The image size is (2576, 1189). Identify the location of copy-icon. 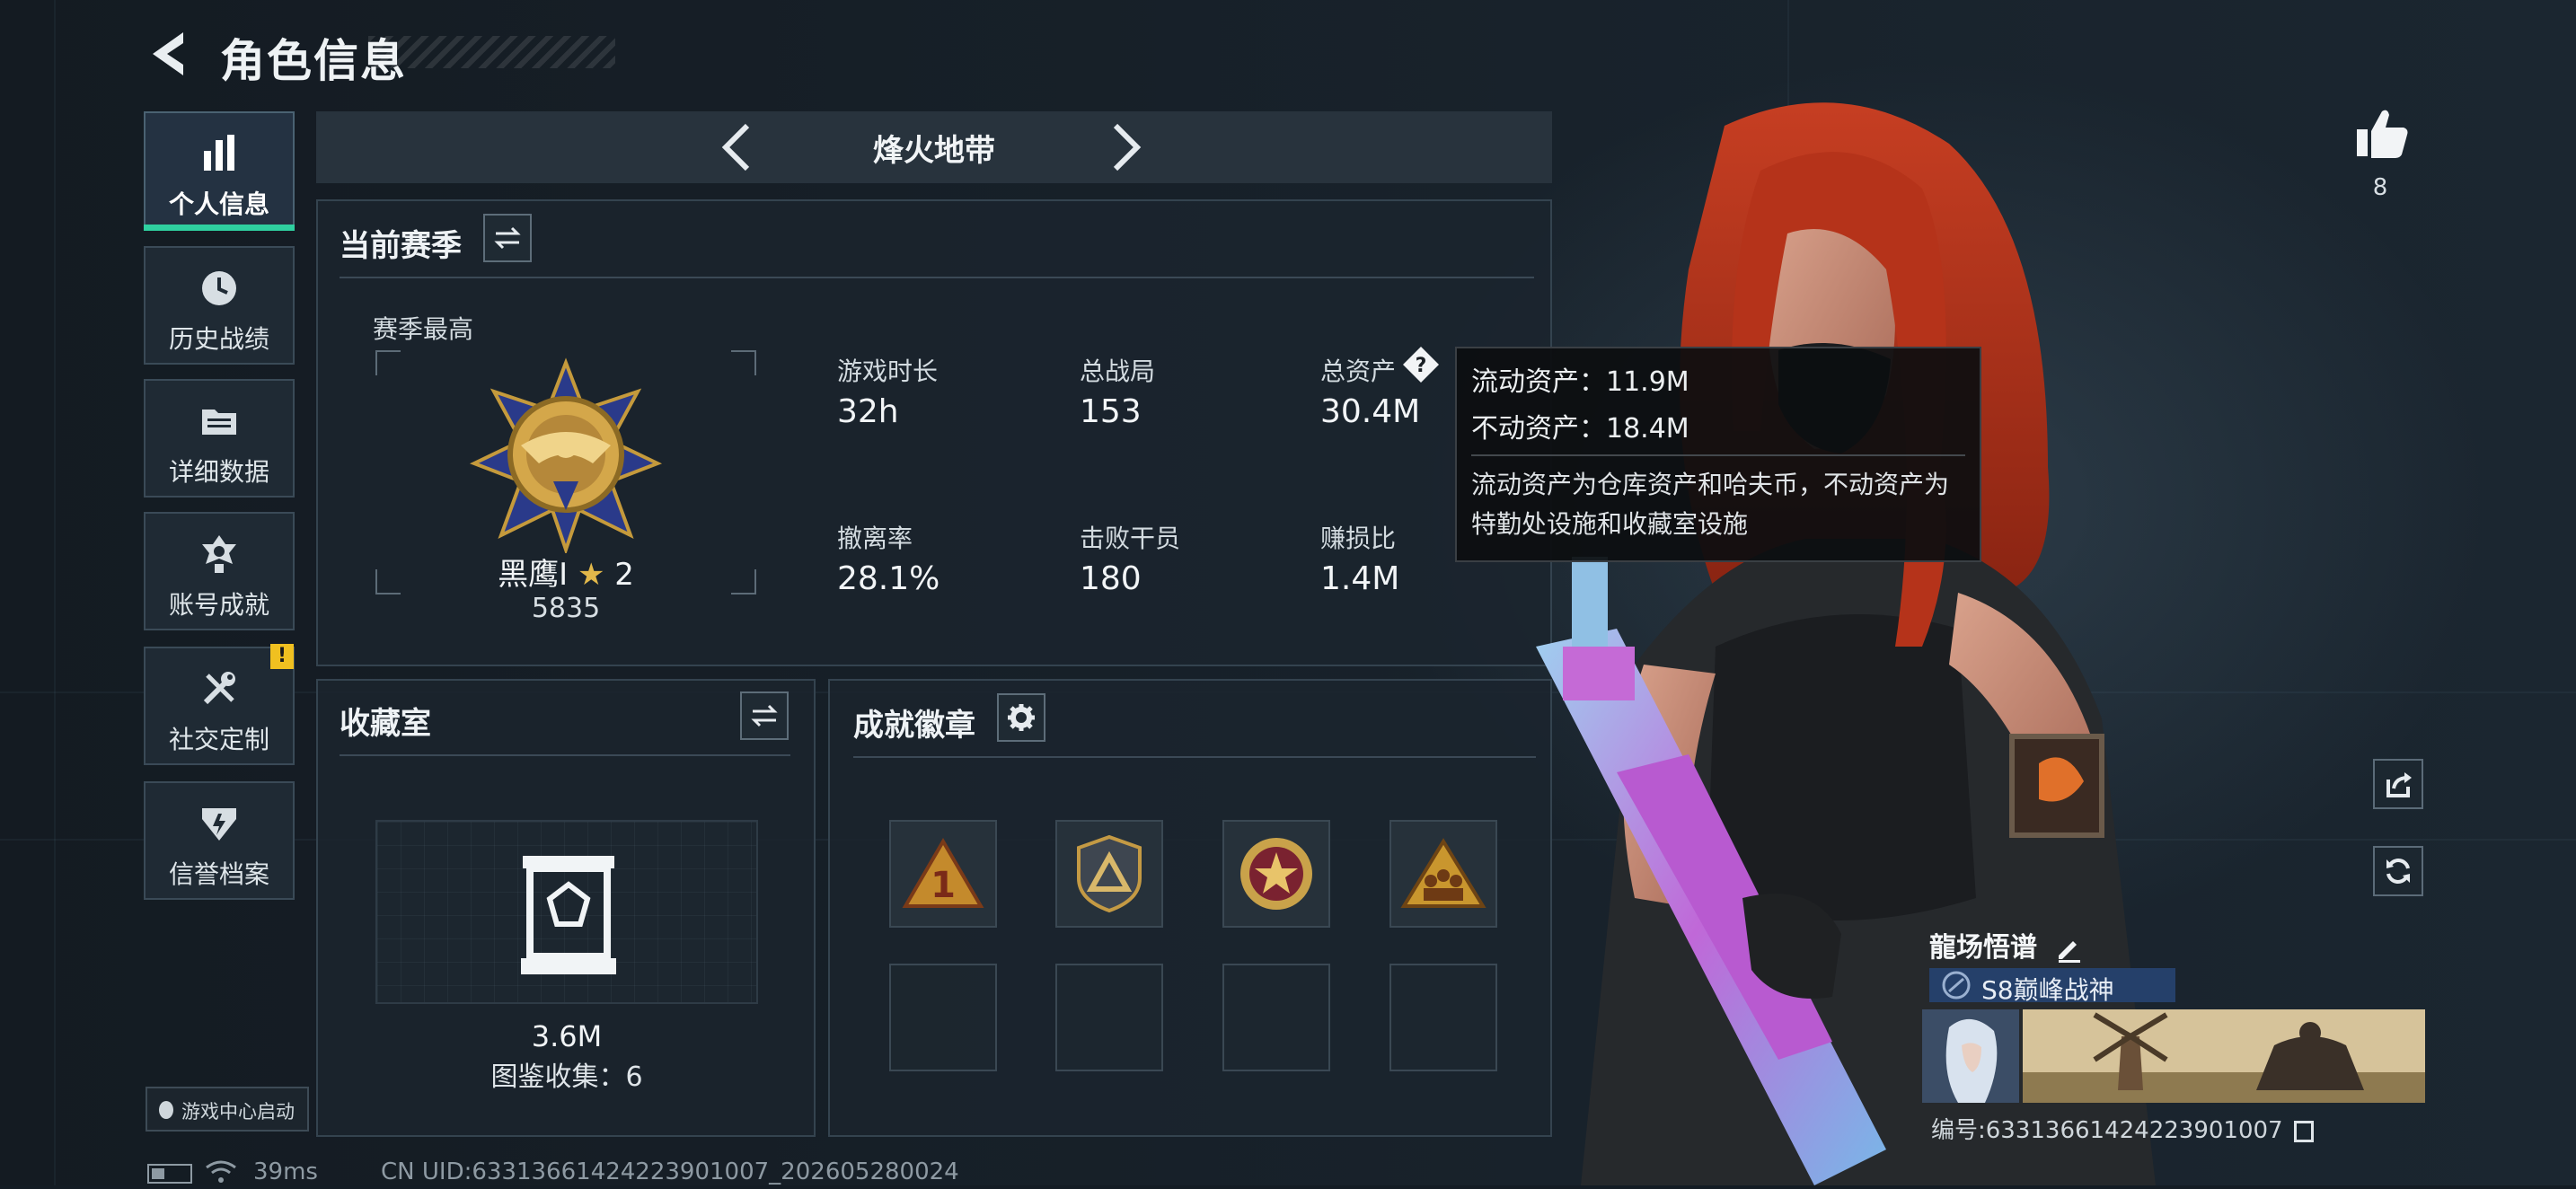
(2303, 1131).